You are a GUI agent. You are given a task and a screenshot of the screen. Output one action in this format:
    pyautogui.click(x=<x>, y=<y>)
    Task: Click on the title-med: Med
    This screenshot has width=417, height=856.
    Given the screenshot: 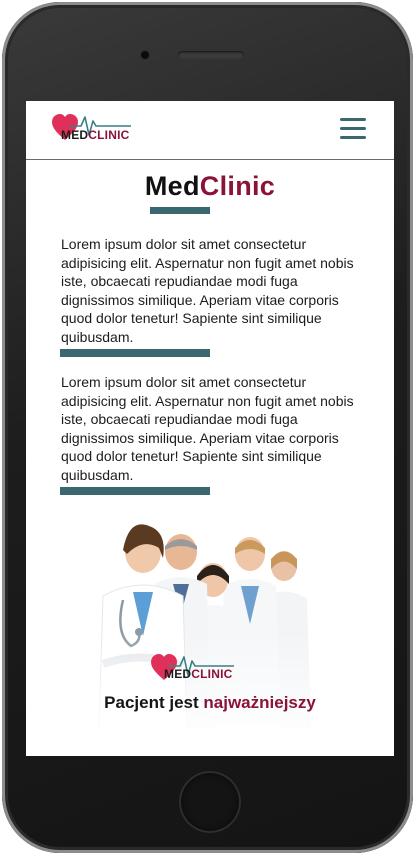 What is the action you would take?
    pyautogui.click(x=172, y=186)
    